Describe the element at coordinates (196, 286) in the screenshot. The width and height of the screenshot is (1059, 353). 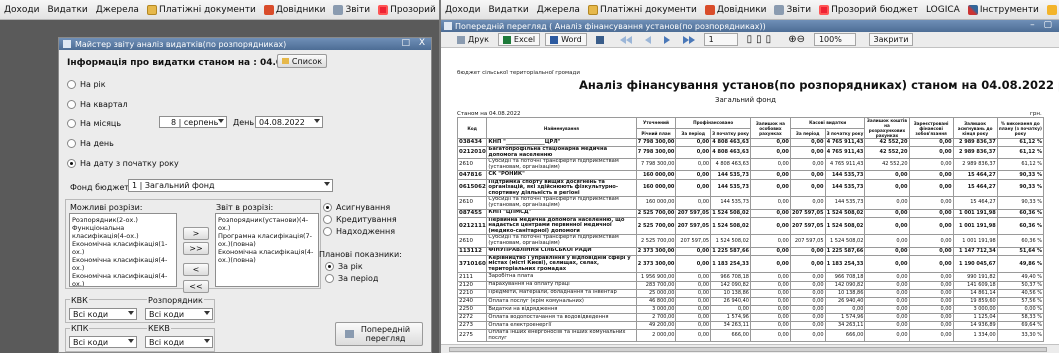
I see `move-button: <<` at that location.